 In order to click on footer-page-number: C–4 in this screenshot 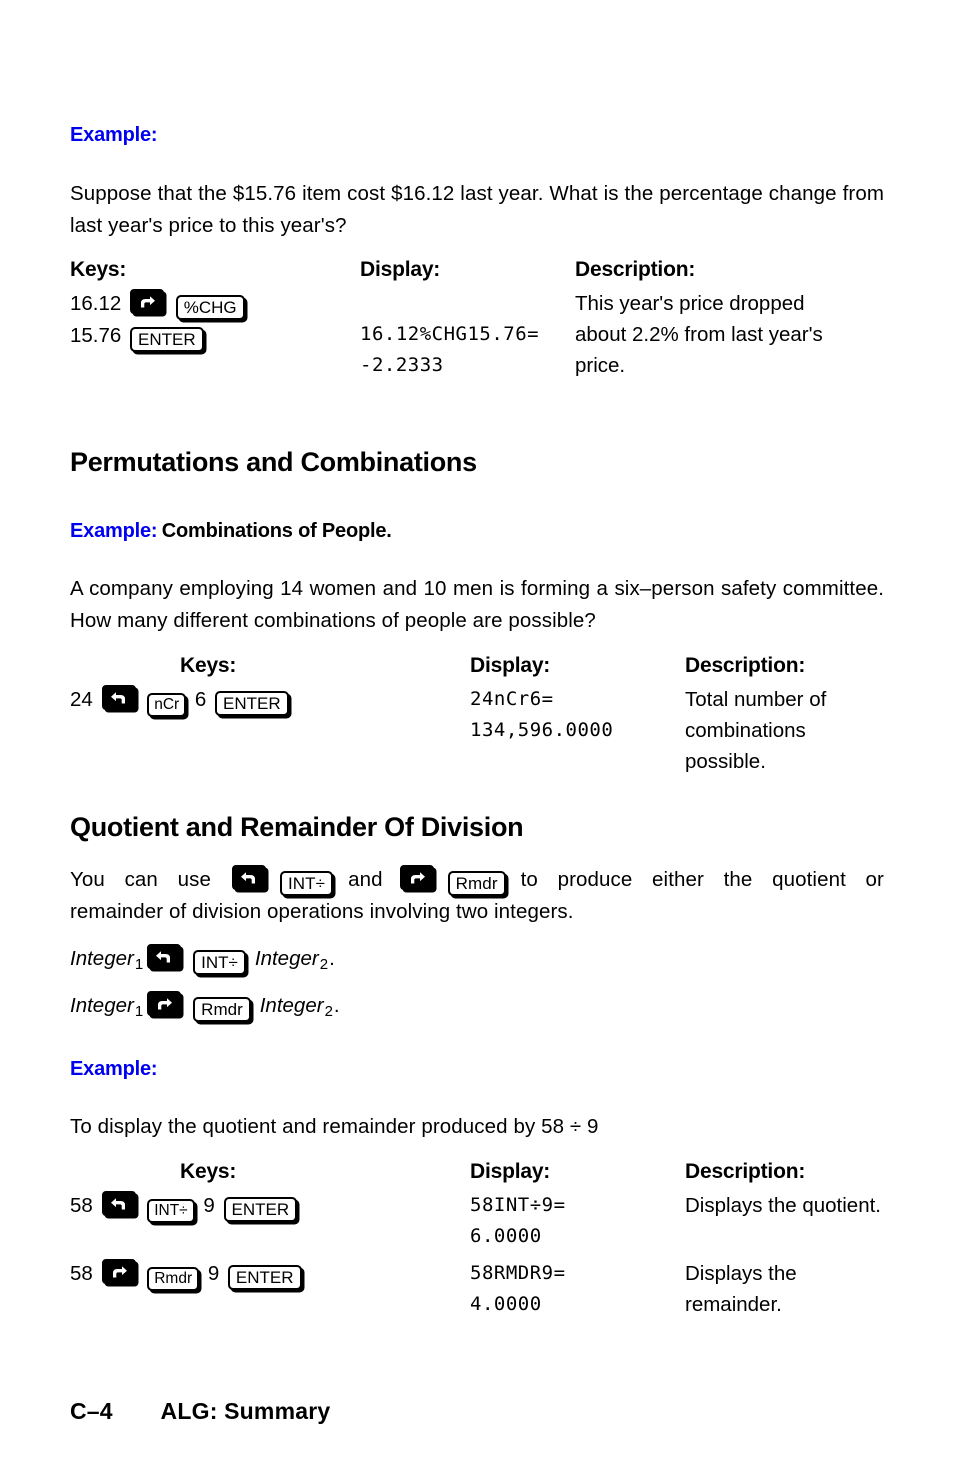, I will do `click(91, 1411)`.